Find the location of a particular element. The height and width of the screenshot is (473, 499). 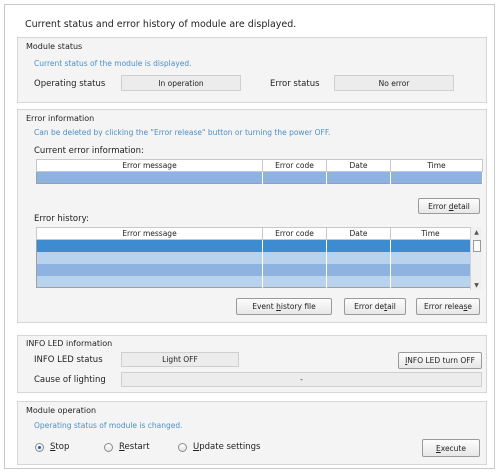

error-release-button: Error release is located at coordinates (448, 306).